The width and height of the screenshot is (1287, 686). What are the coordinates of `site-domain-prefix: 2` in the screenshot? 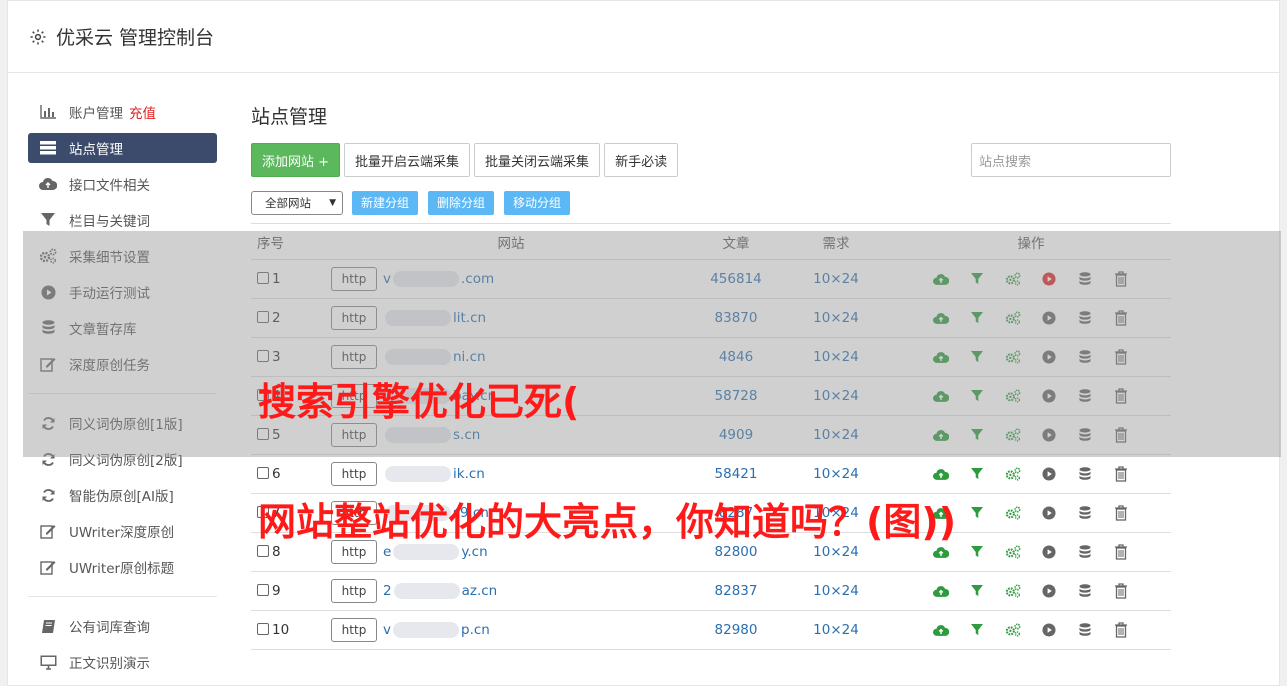 It's located at (387, 591).